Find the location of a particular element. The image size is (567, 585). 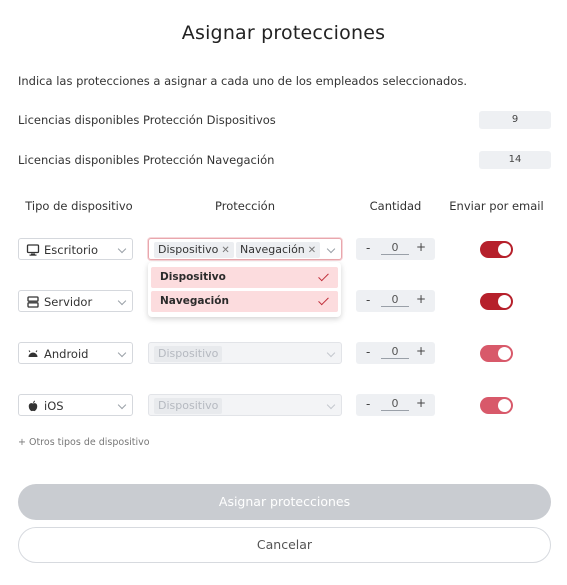

device-row-android: Android Dispositivo - 0 + is located at coordinates (284, 353).